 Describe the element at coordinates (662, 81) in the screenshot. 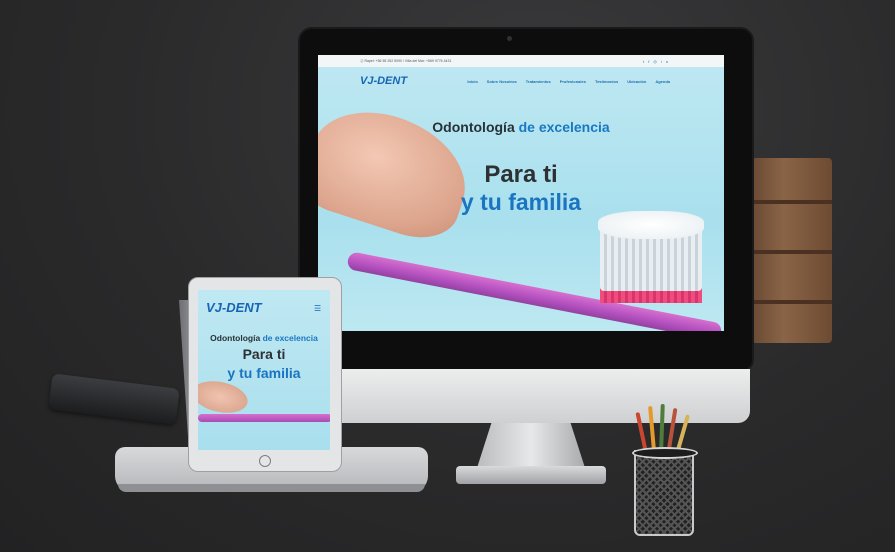

I see `menu-item-agenda: Agenda` at that location.